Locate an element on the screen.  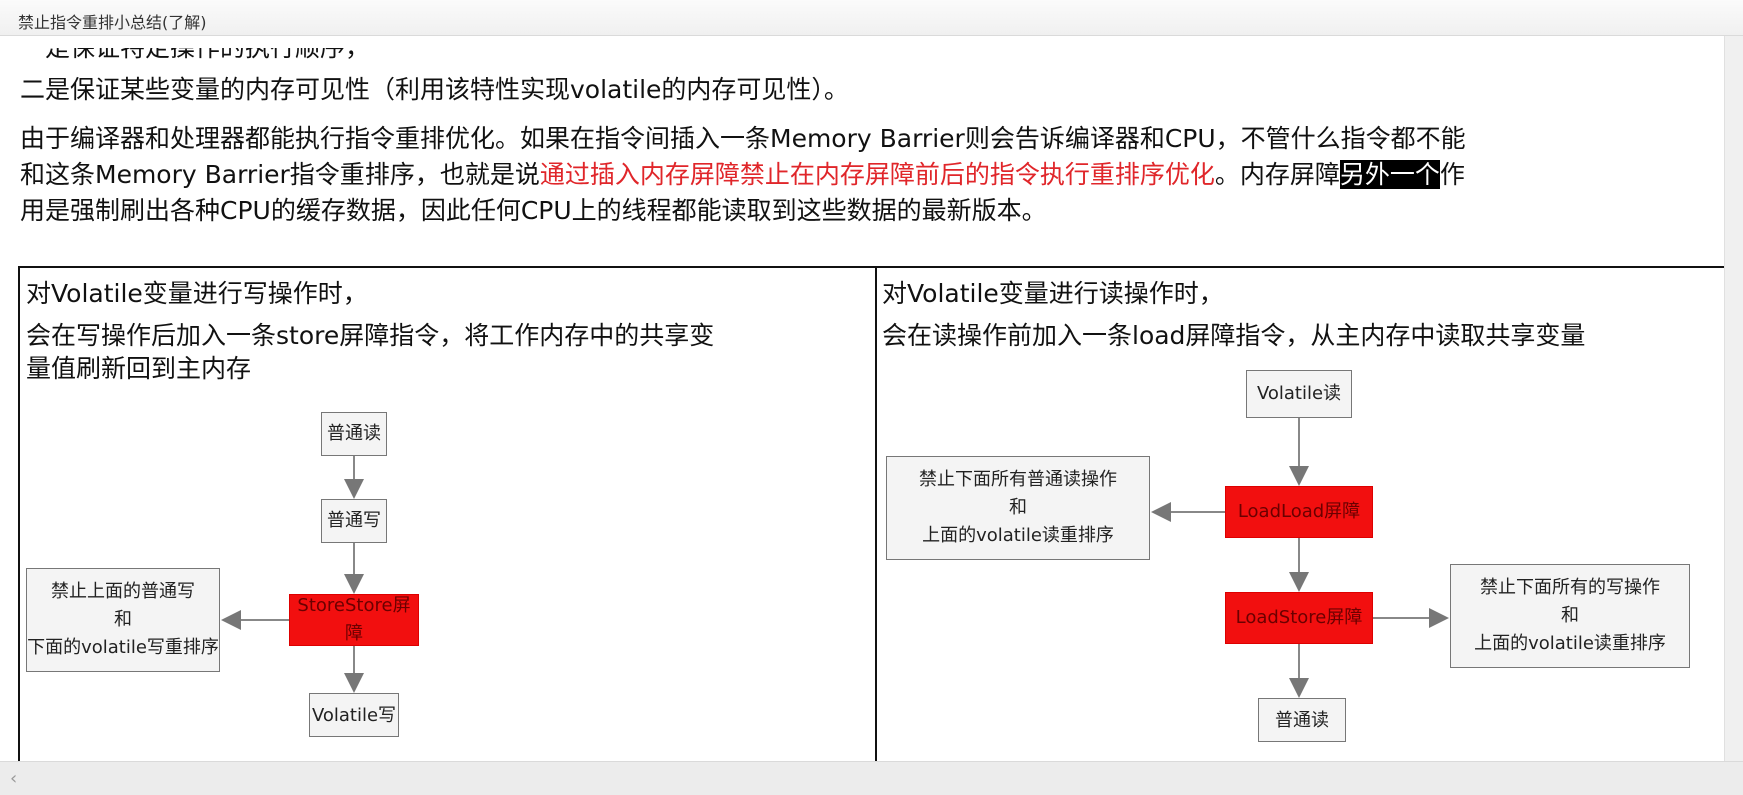
cut-off-line: 一是保证特定操作的执行顺序， is located at coordinates (195, 60).